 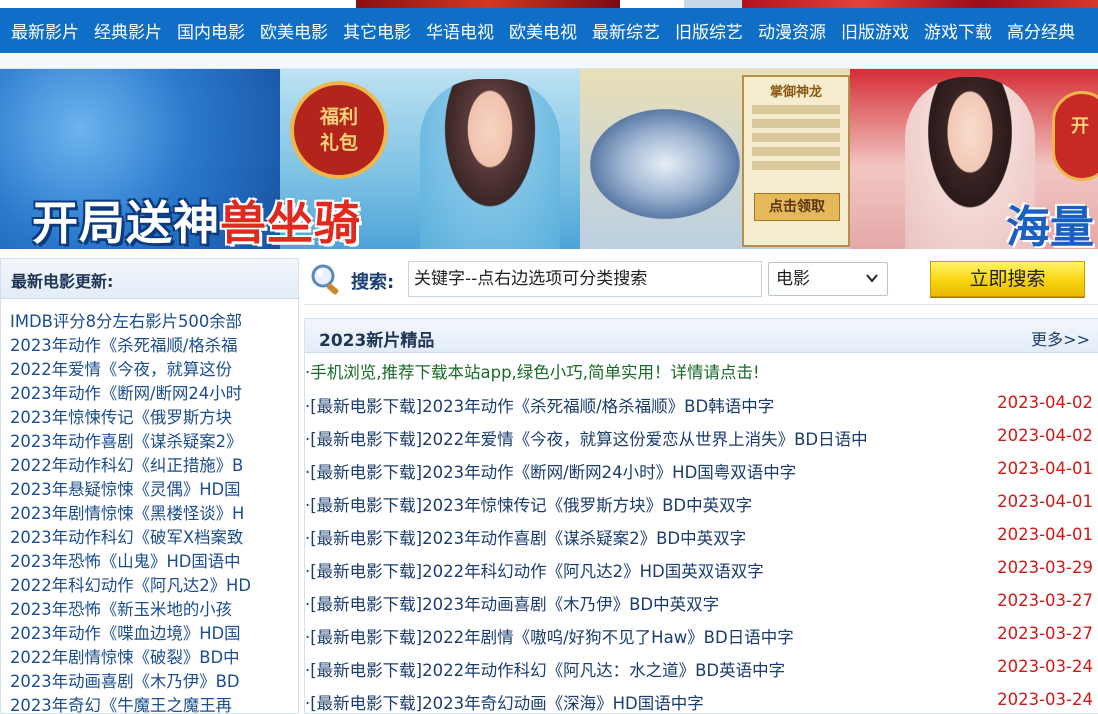 What do you see at coordinates (512, 603) in the screenshot?
I see `movie-link: ·[最新电影下载]2023年动画喜剧《木乃伊》BD中英双字` at bounding box center [512, 603].